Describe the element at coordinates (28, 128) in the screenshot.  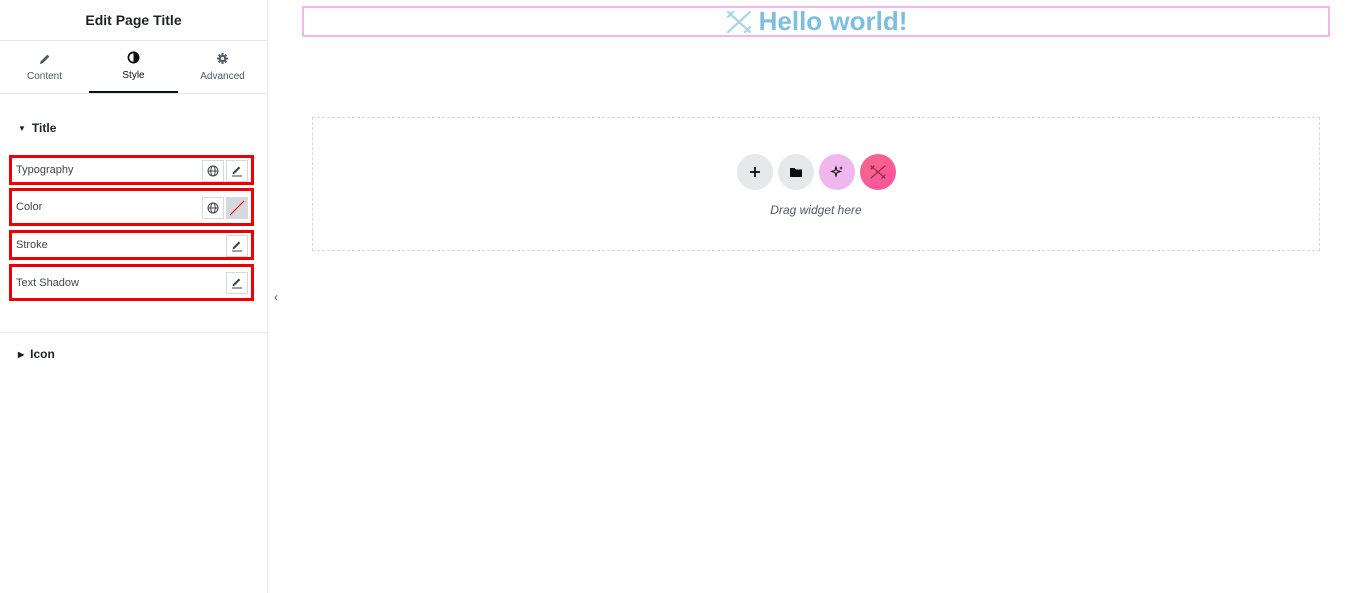
I see `section-title: ▼ Title` at that location.